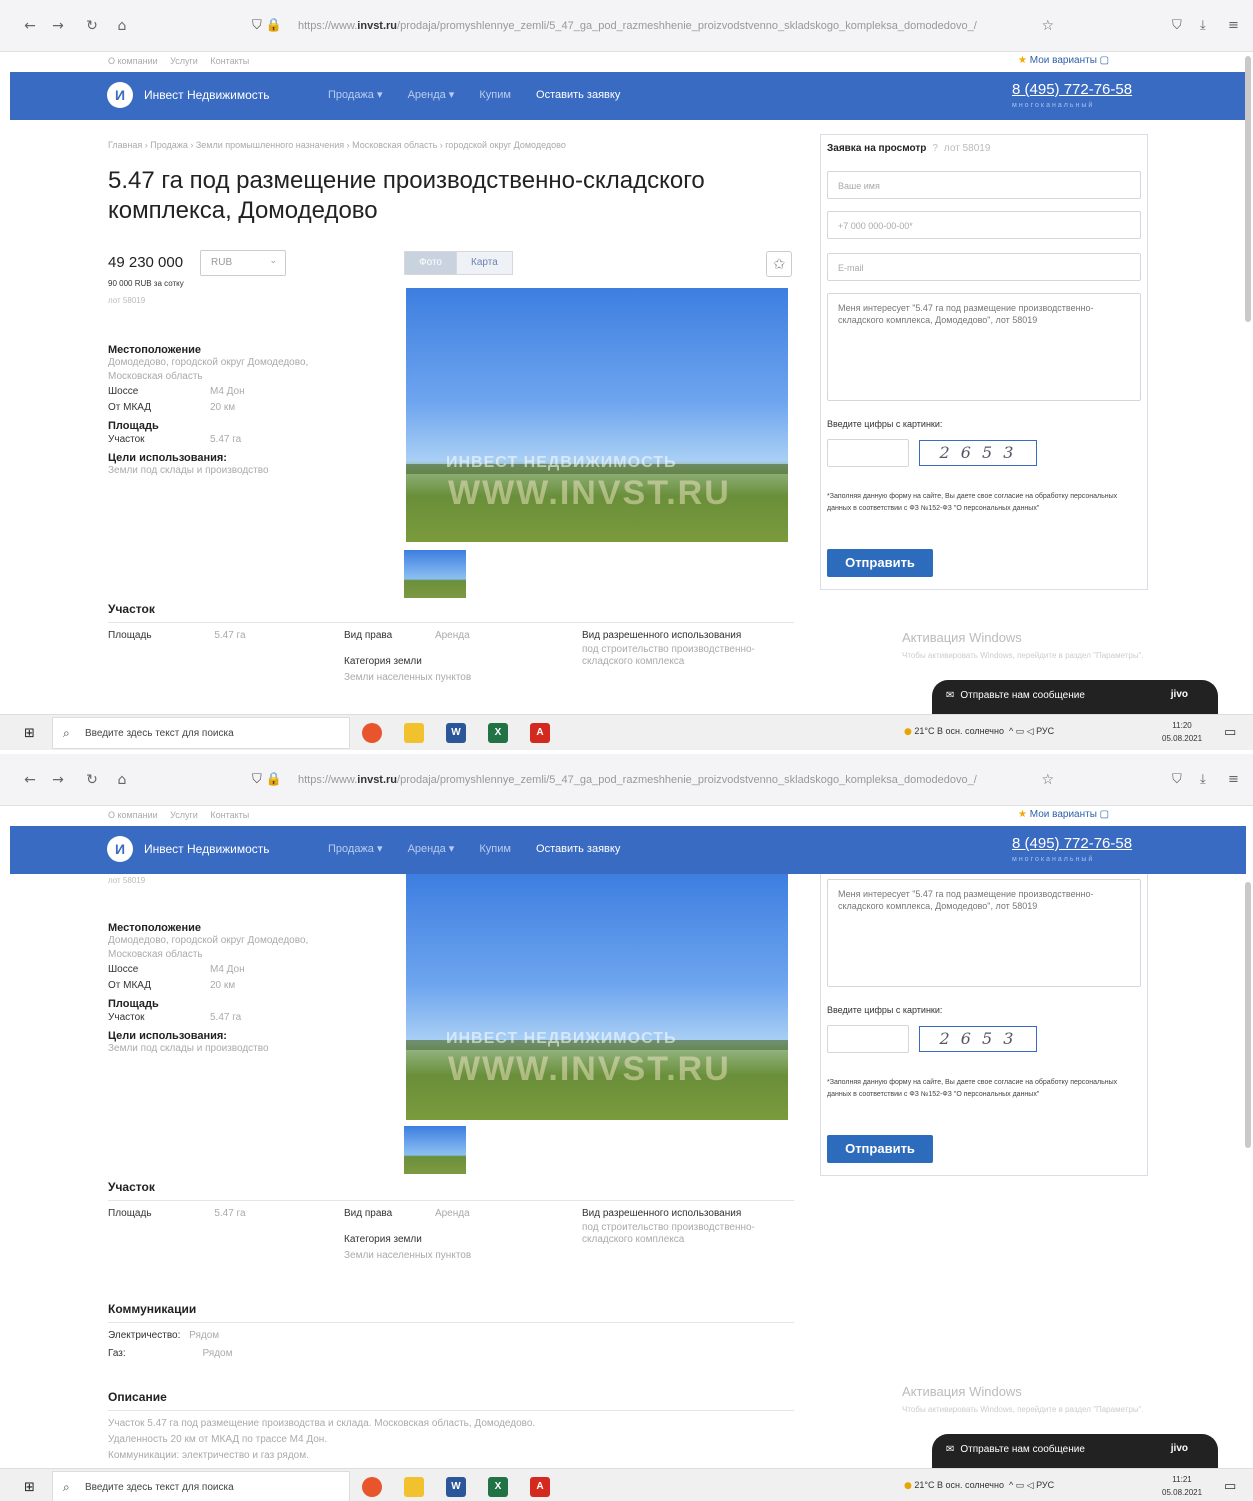 The width and height of the screenshot is (1253, 1501). What do you see at coordinates (430, 263) in the screenshot?
I see `tab-photo: Фото` at bounding box center [430, 263].